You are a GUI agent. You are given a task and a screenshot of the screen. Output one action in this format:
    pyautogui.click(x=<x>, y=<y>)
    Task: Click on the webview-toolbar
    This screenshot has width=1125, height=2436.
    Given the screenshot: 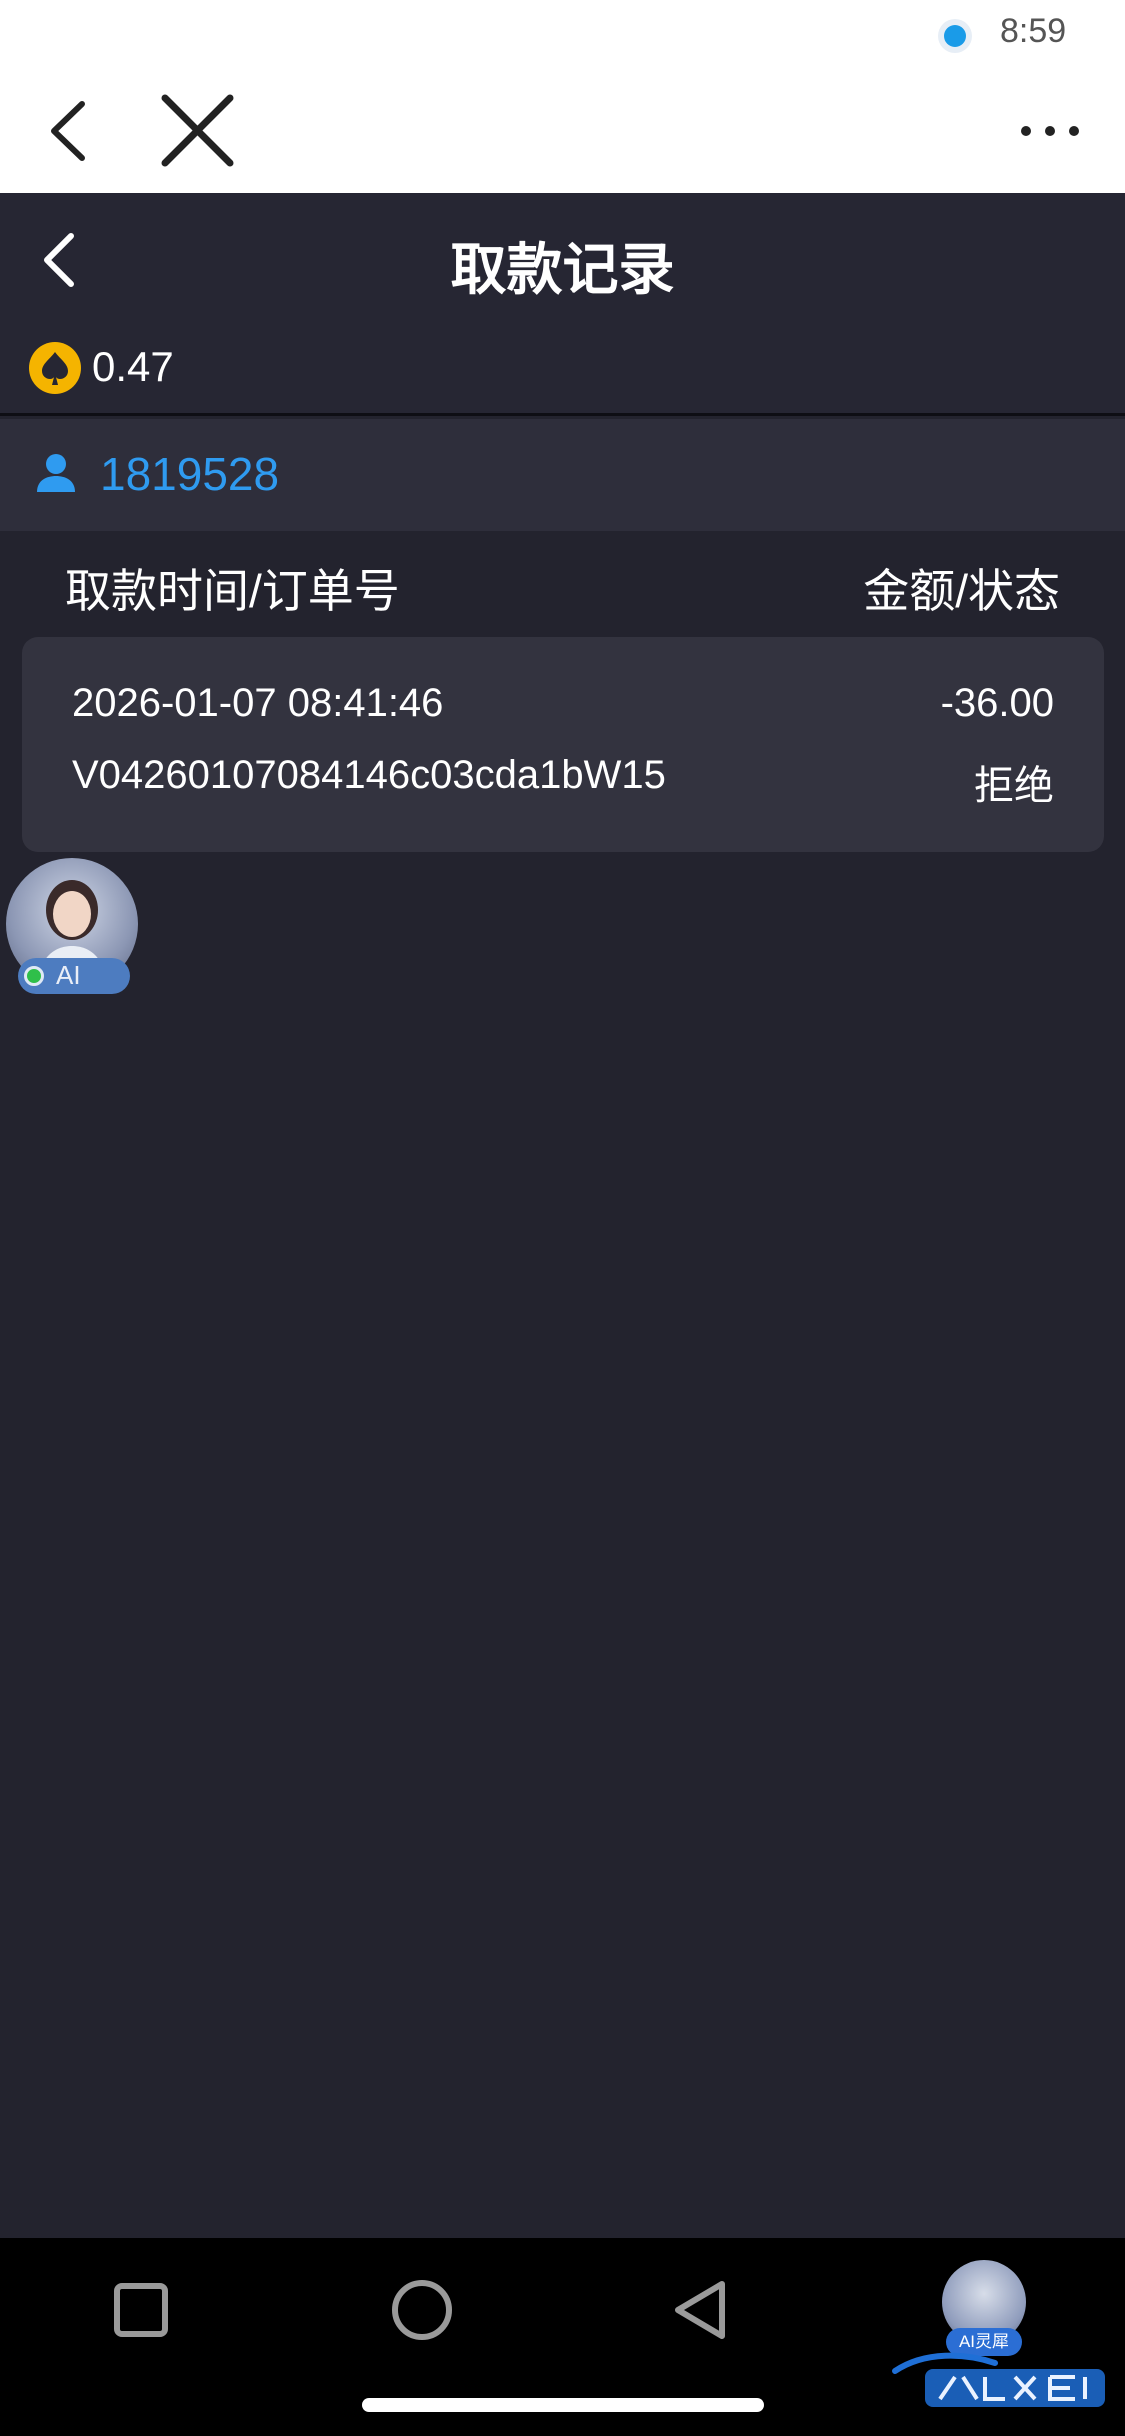 What is the action you would take?
    pyautogui.click(x=562, y=129)
    